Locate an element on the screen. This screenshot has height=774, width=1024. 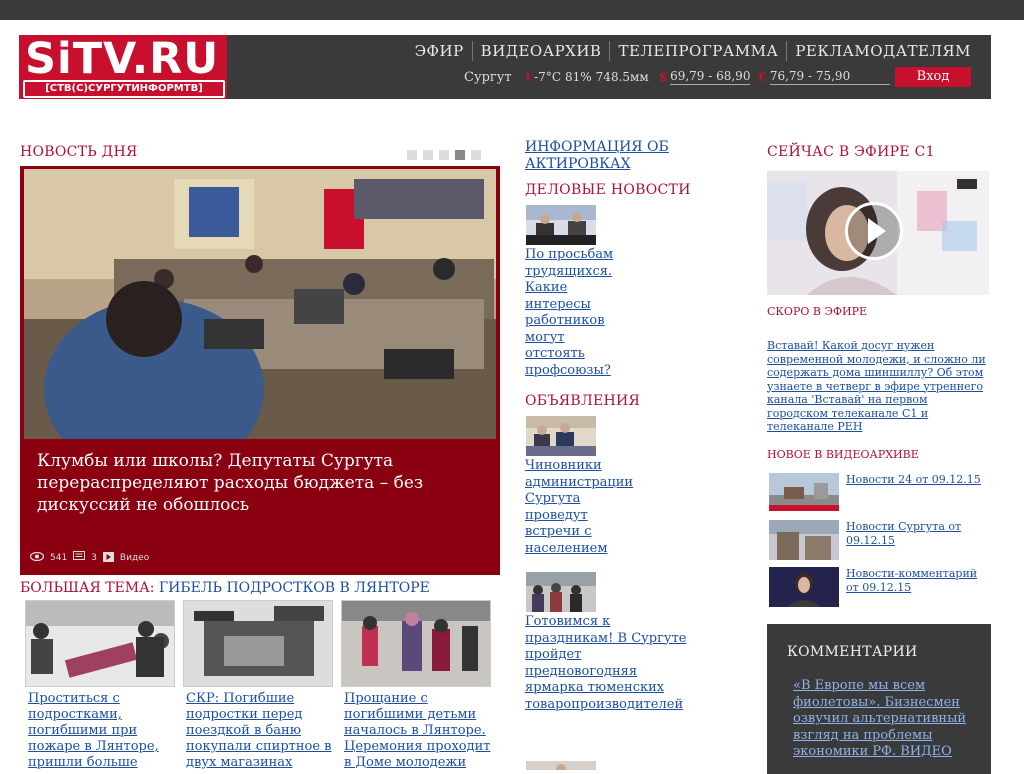
big-theme-label: БОЛЬШАЯ ТЕМА: is located at coordinates (87, 588).